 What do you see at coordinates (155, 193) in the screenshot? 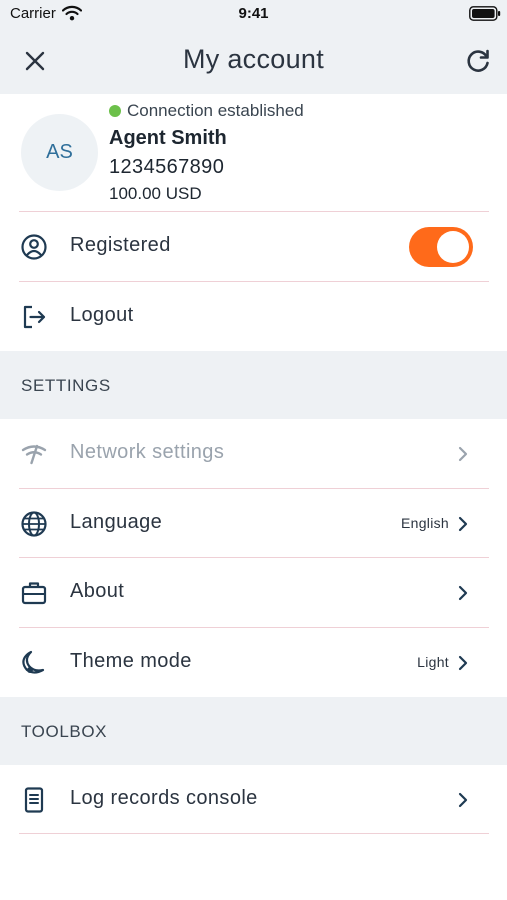
I see `profile-balance: 100.00 USD` at bounding box center [155, 193].